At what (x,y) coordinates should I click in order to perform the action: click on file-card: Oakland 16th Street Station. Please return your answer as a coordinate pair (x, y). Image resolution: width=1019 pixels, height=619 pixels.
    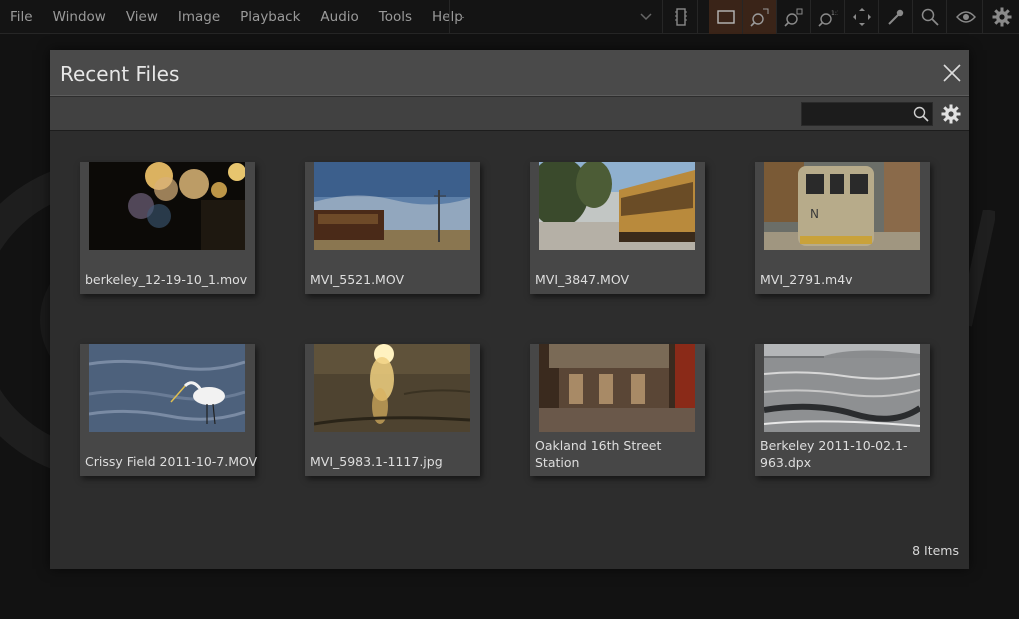
    Looking at the image, I should click on (617, 410).